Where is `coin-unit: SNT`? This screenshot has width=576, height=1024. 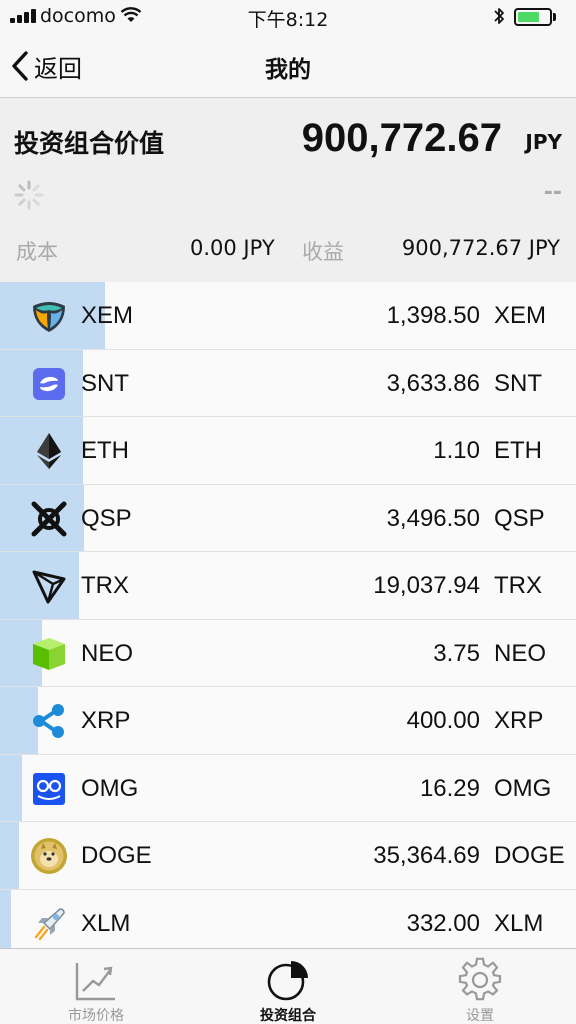
coin-unit: SNT is located at coordinates (518, 383).